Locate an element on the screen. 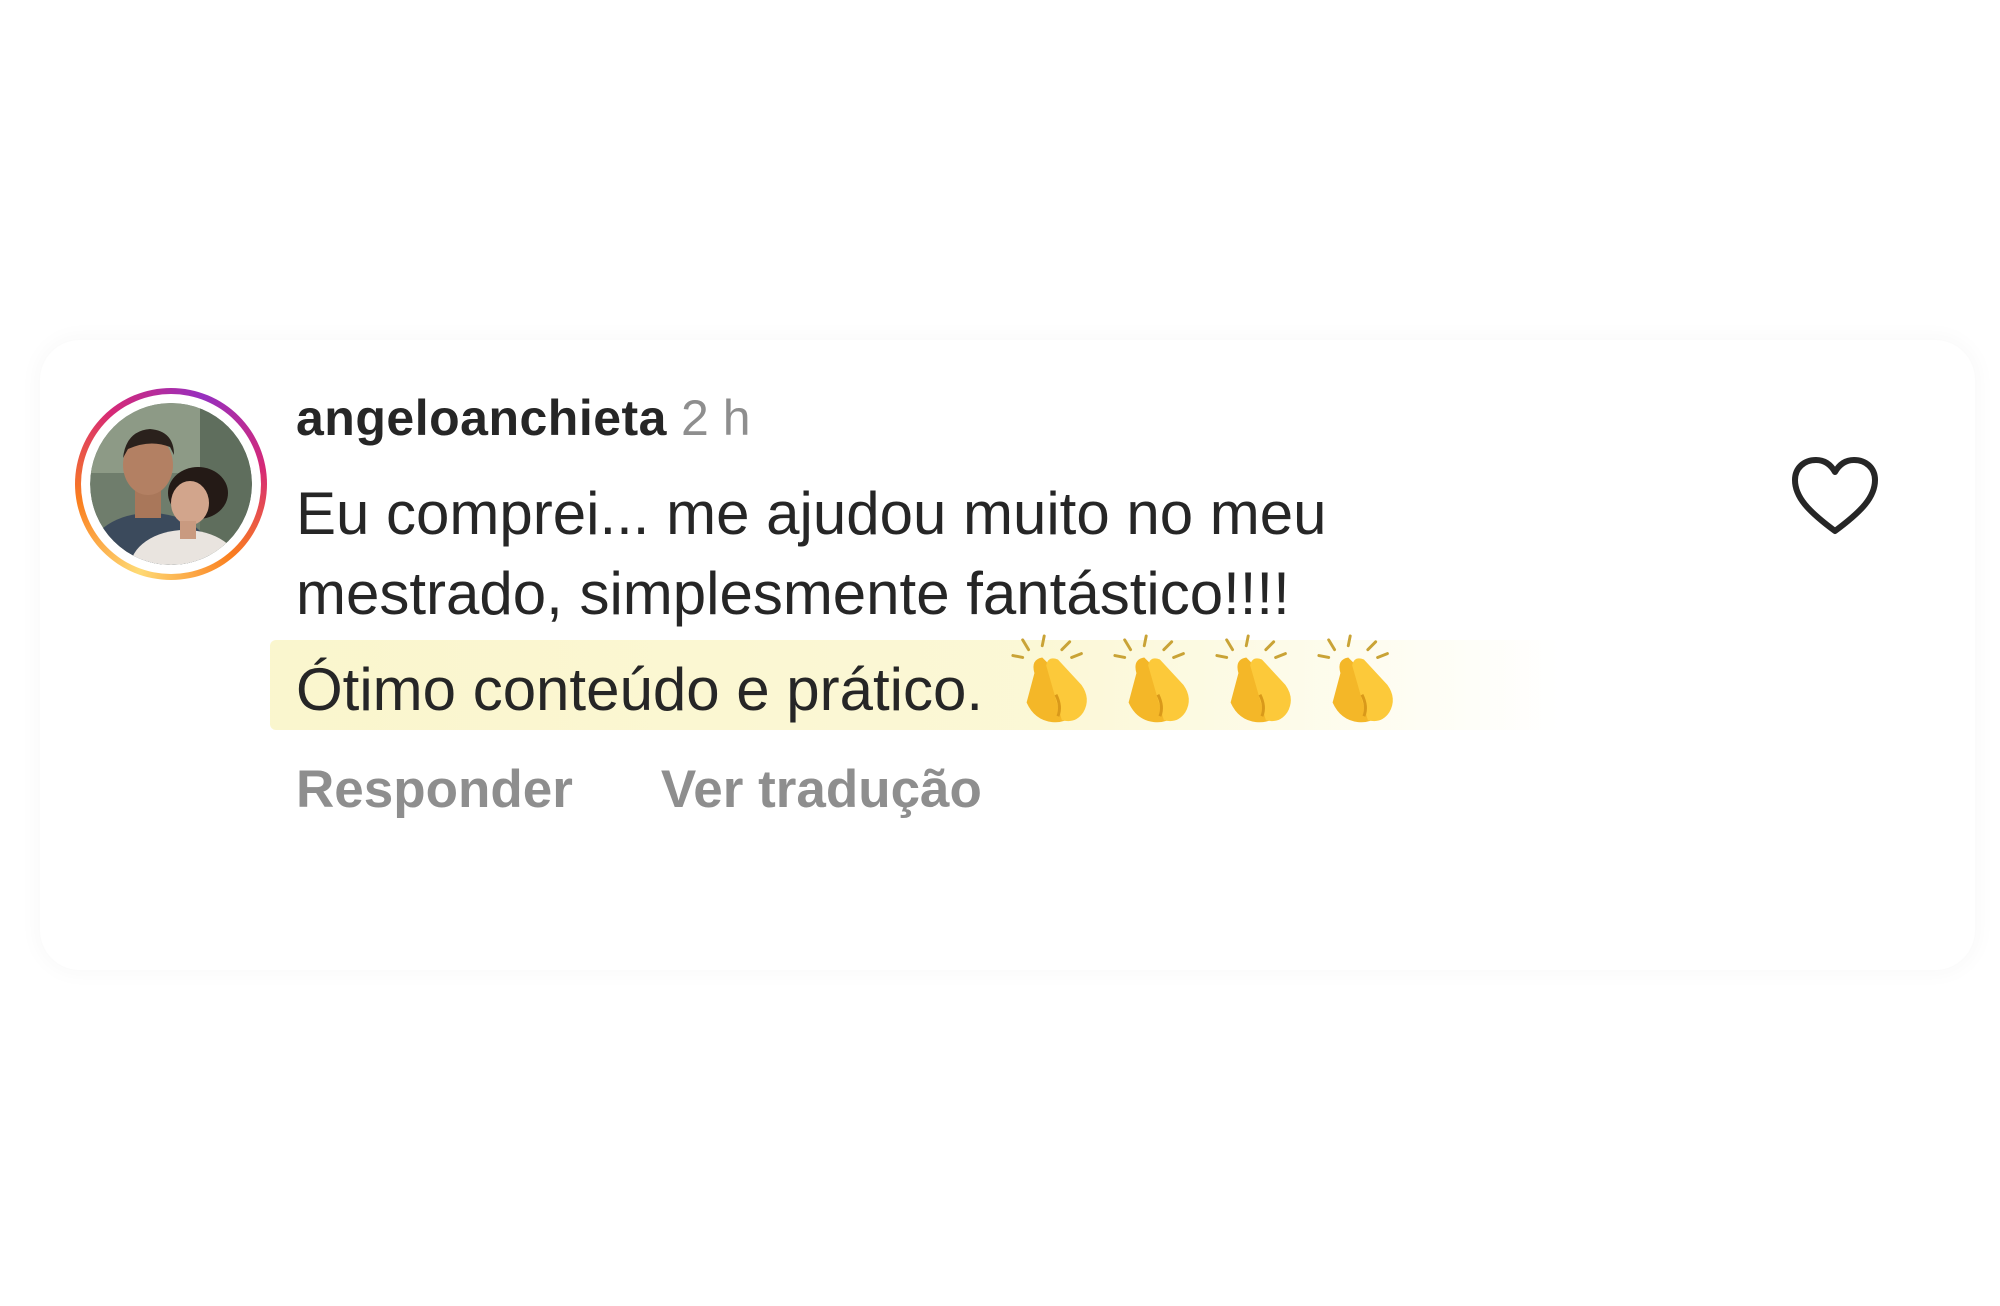  avatar-ring-gap is located at coordinates (171, 484).